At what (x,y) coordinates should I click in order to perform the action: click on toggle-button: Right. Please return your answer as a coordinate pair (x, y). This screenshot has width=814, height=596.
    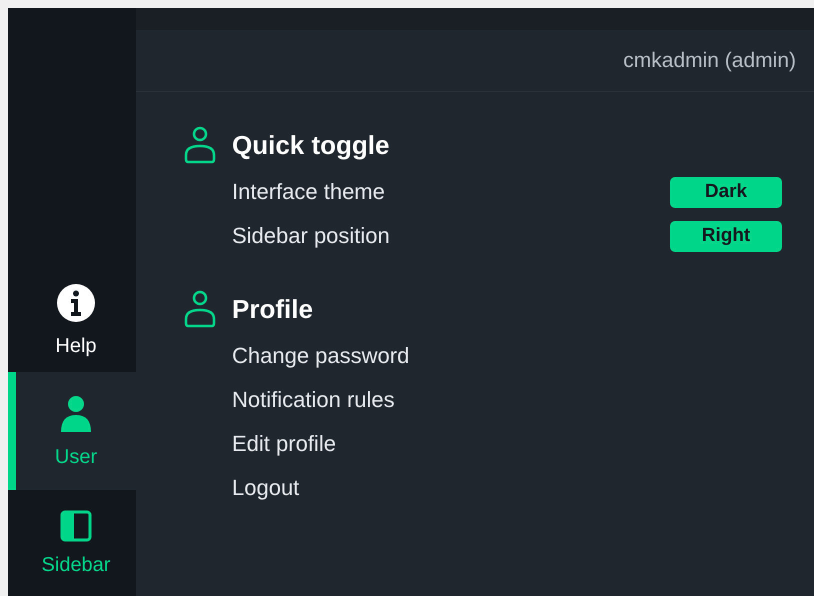
    Looking at the image, I should click on (726, 236).